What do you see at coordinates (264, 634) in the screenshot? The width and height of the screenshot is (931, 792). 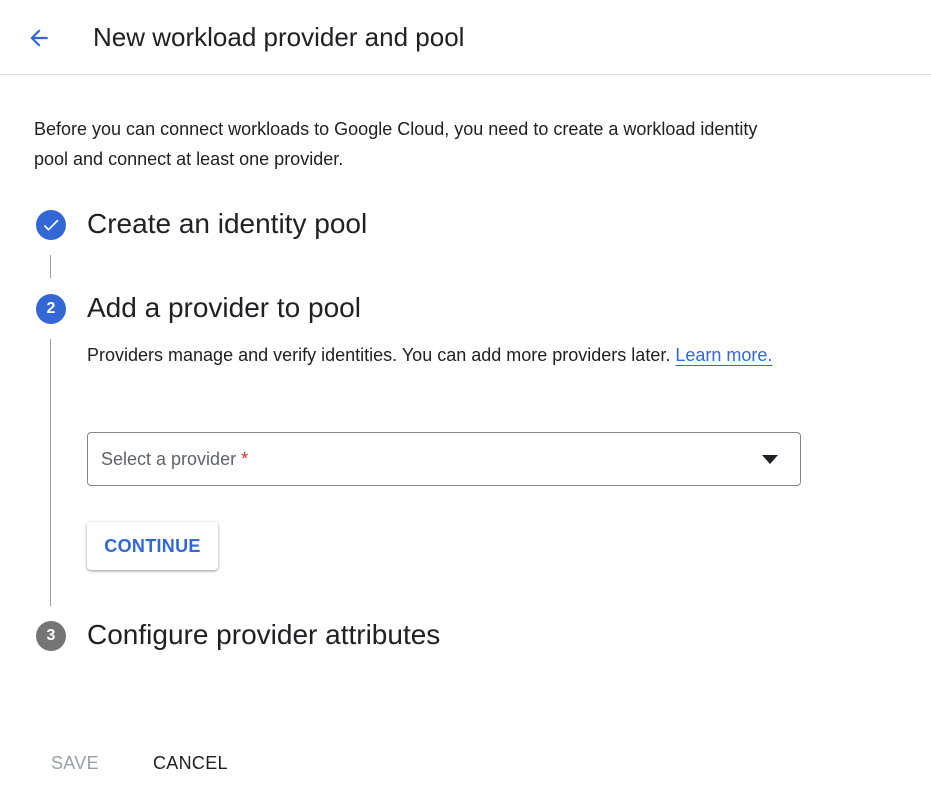 I see `step-3-title: Configure provider attributes` at bounding box center [264, 634].